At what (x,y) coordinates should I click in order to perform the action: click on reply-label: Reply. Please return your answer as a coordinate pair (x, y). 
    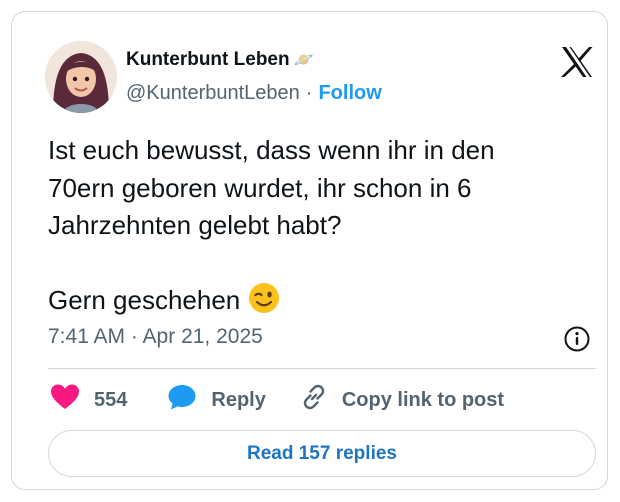
    Looking at the image, I should click on (238, 399).